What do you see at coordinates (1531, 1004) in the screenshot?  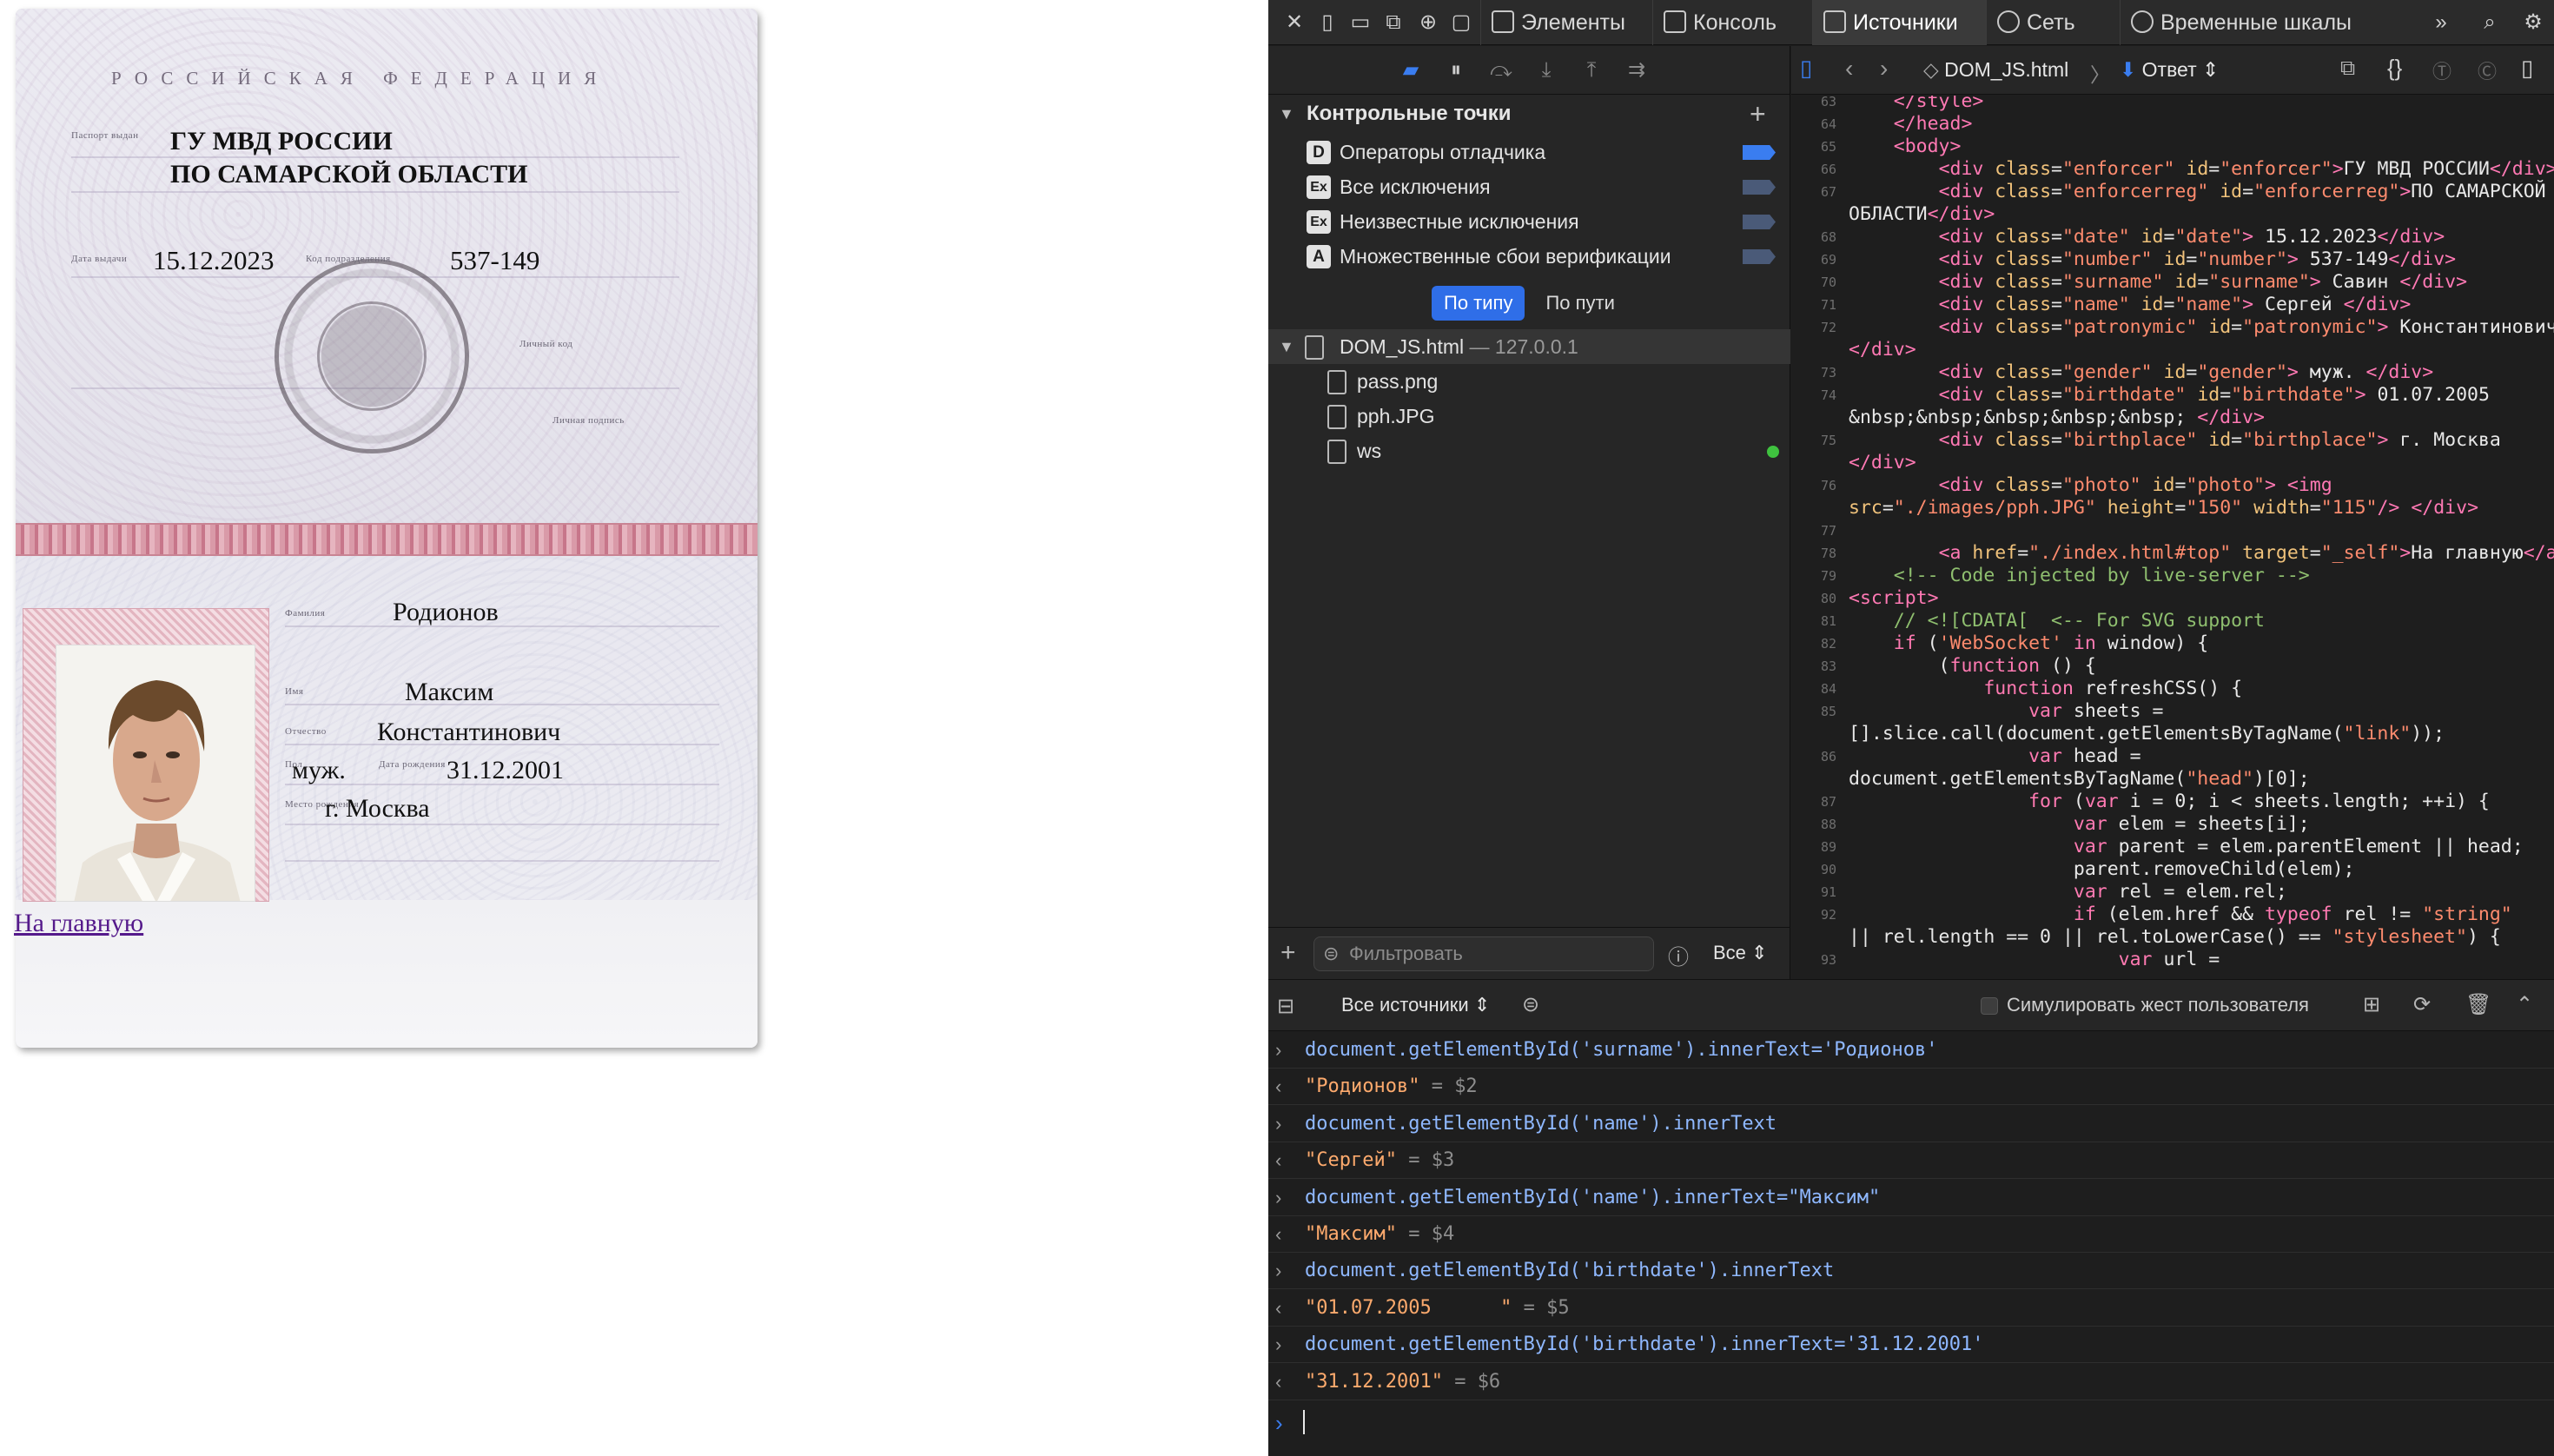 I see `filter-icon: ⊜` at bounding box center [1531, 1004].